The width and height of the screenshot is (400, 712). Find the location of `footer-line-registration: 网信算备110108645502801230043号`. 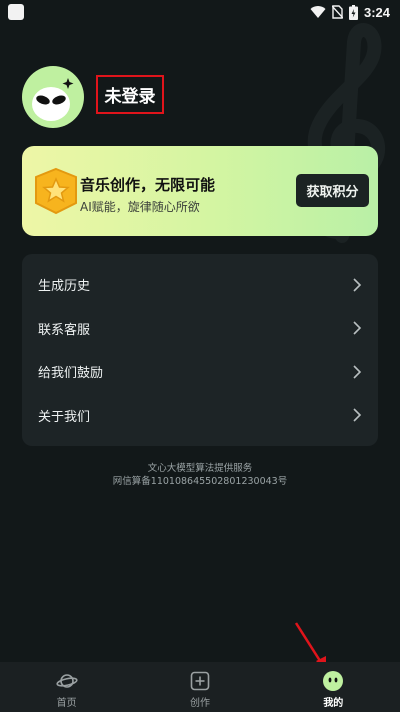

footer-line-registration: 网信算备110108645502801230043号 is located at coordinates (200, 481).